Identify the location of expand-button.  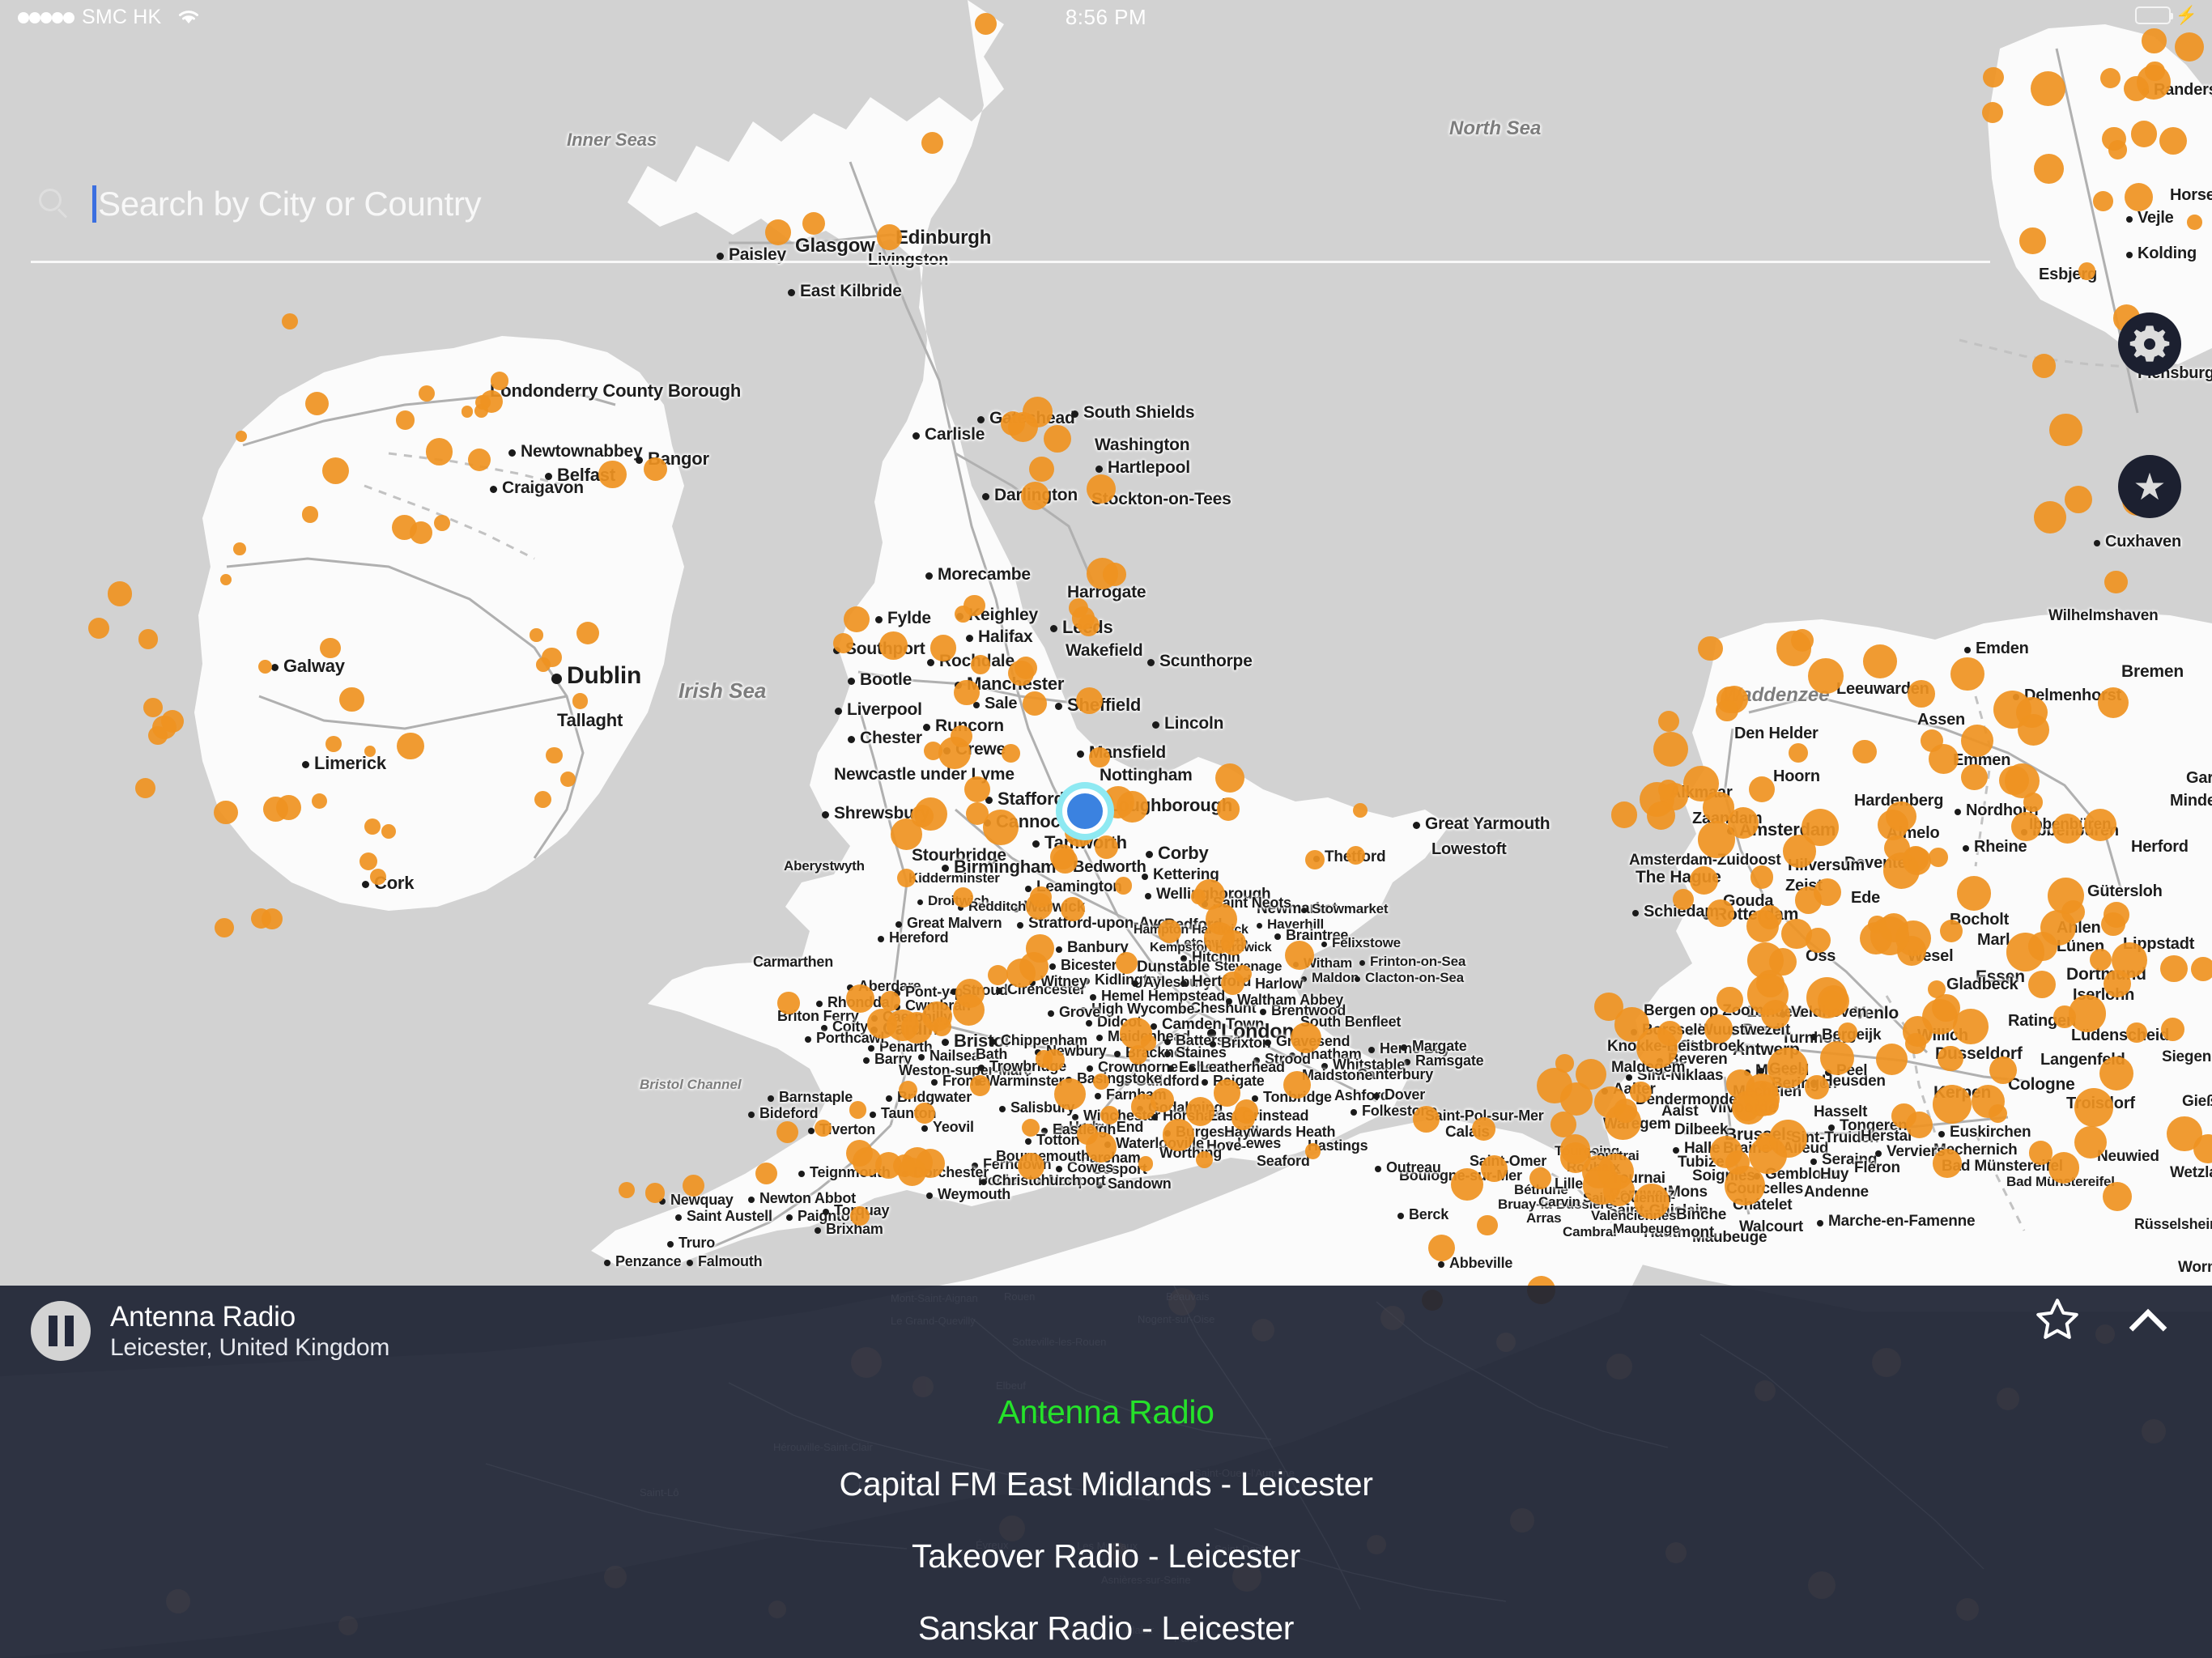
(2148, 1319).